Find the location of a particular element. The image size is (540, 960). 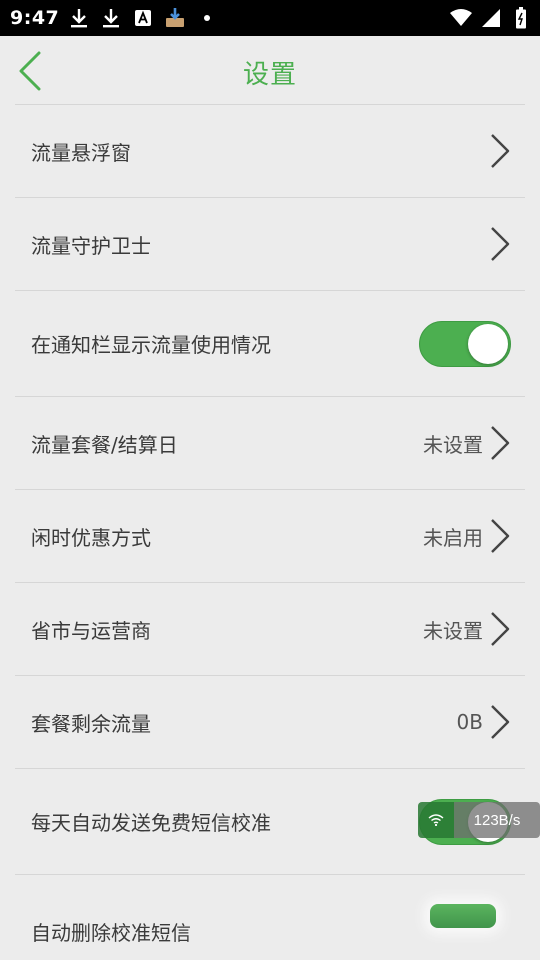

battery-icon is located at coordinates (521, 18).